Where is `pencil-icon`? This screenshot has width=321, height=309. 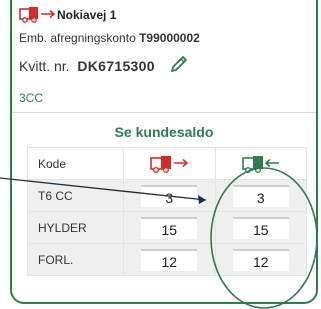 pencil-icon is located at coordinates (179, 65).